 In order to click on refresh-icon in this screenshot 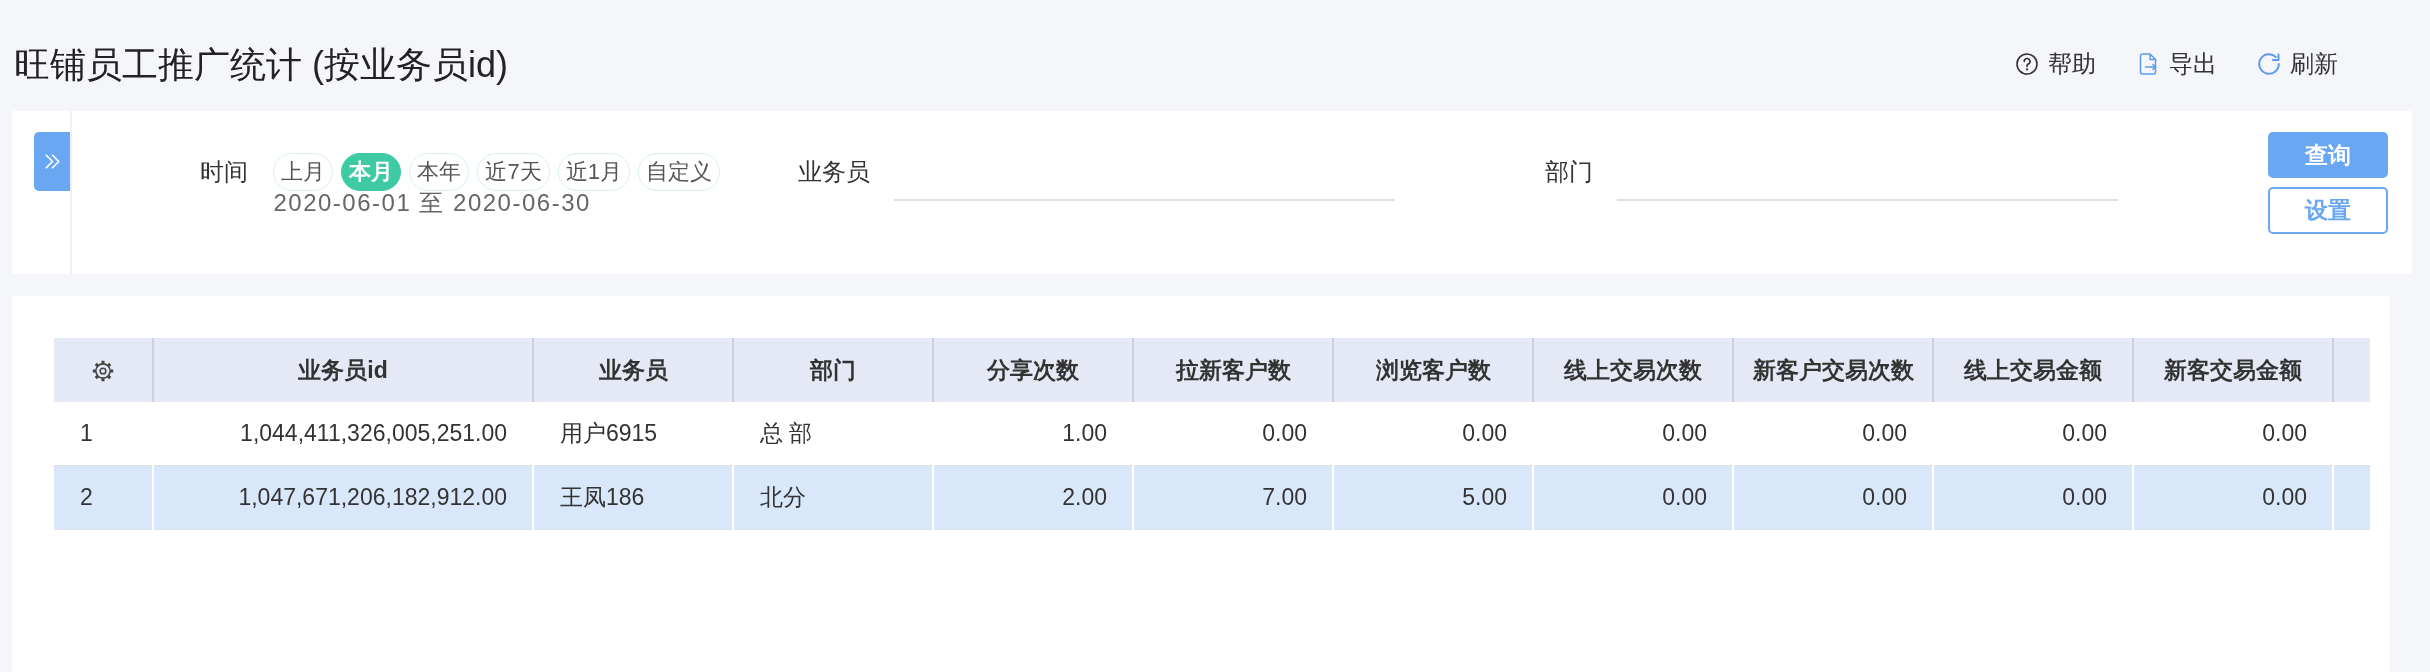, I will do `click(2269, 64)`.